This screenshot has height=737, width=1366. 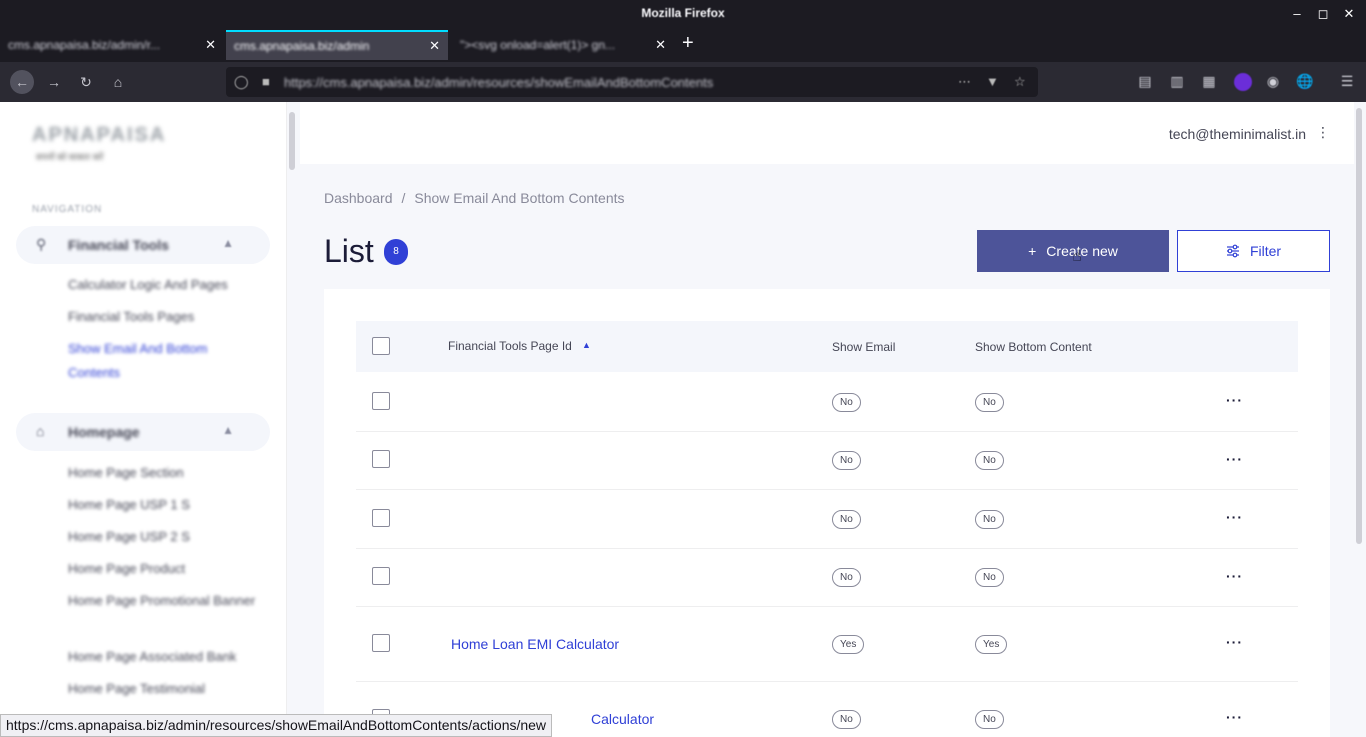 I want to click on sidebar-item-home-page-section: Home Page Section, so click(x=163, y=473).